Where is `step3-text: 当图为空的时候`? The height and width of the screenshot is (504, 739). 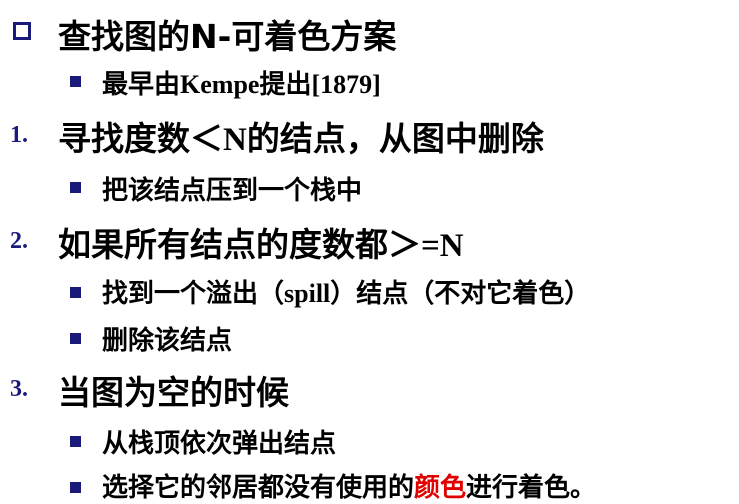 step3-text: 当图为空的时候 is located at coordinates (173, 392).